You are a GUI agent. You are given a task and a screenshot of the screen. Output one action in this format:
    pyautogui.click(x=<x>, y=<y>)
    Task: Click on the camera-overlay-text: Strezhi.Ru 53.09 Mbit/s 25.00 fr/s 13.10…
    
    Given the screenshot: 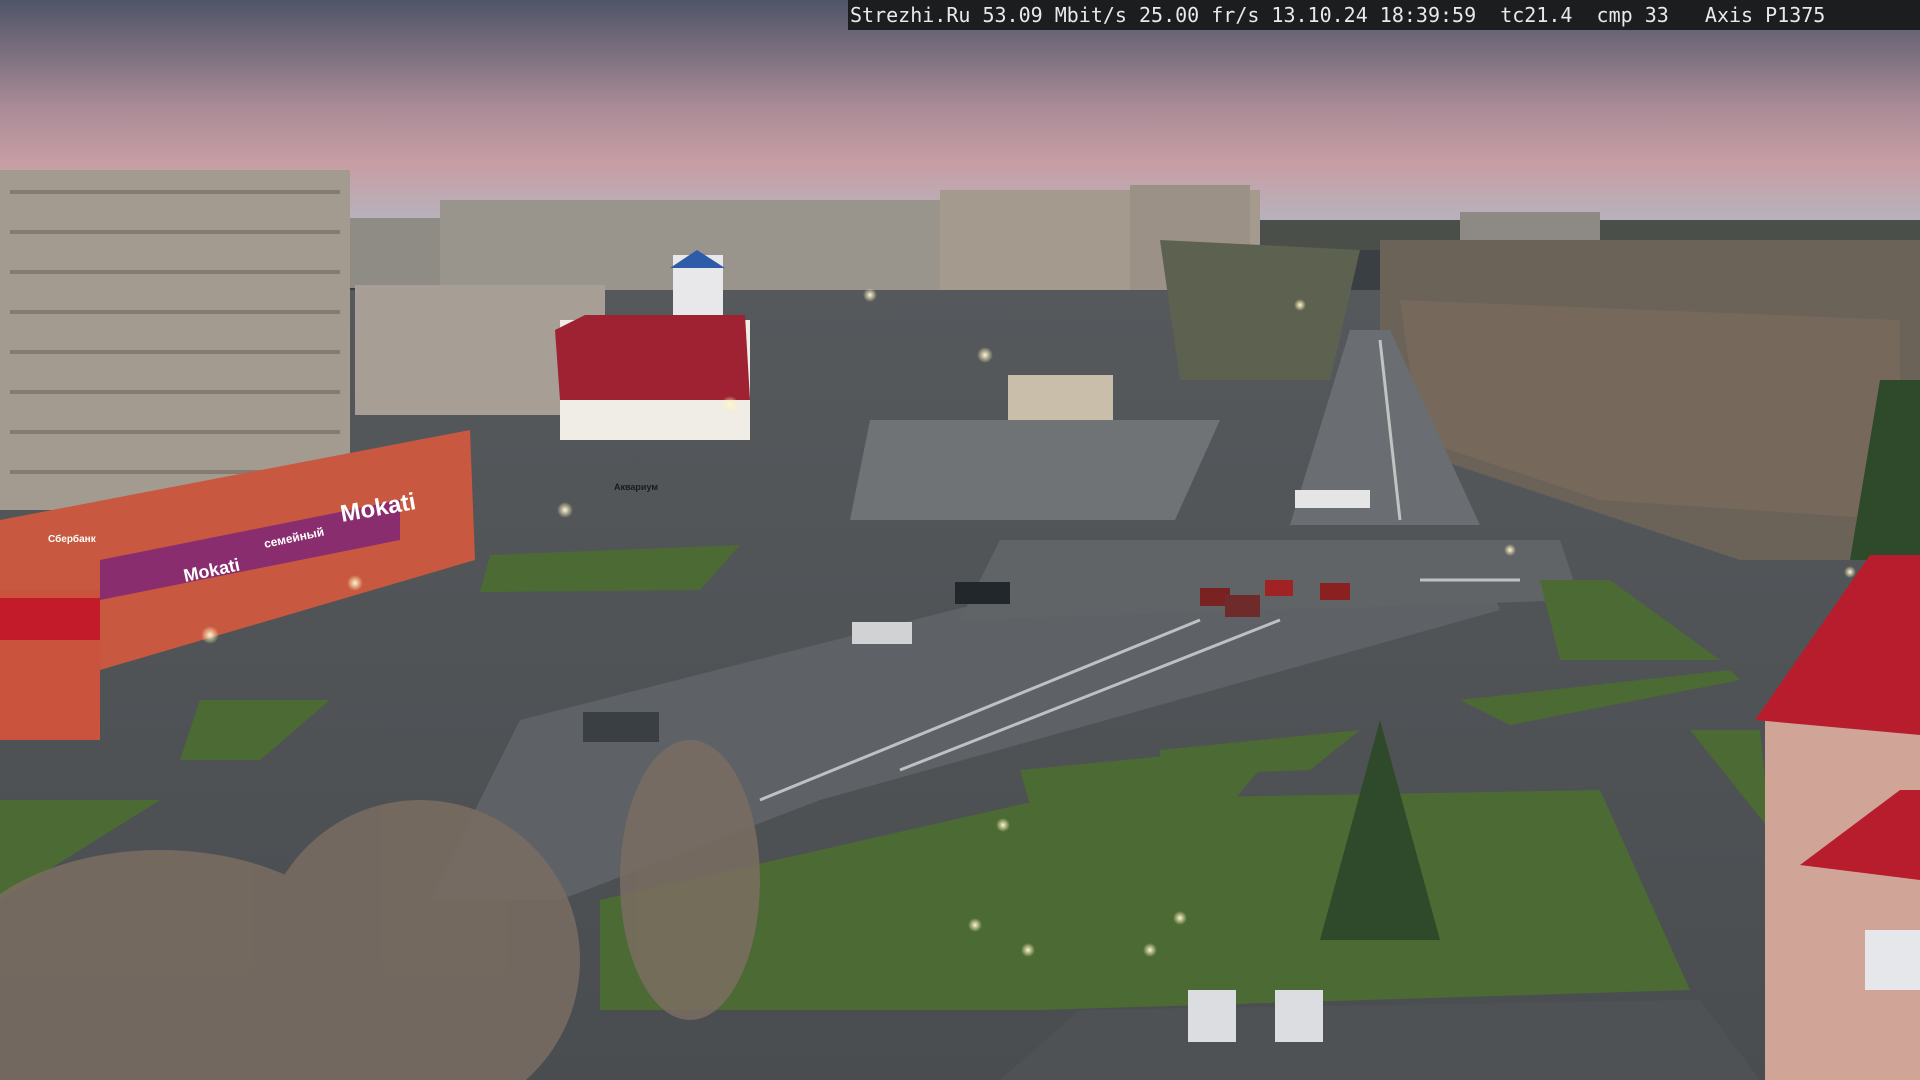 What is the action you would take?
    pyautogui.click(x=1384, y=15)
    